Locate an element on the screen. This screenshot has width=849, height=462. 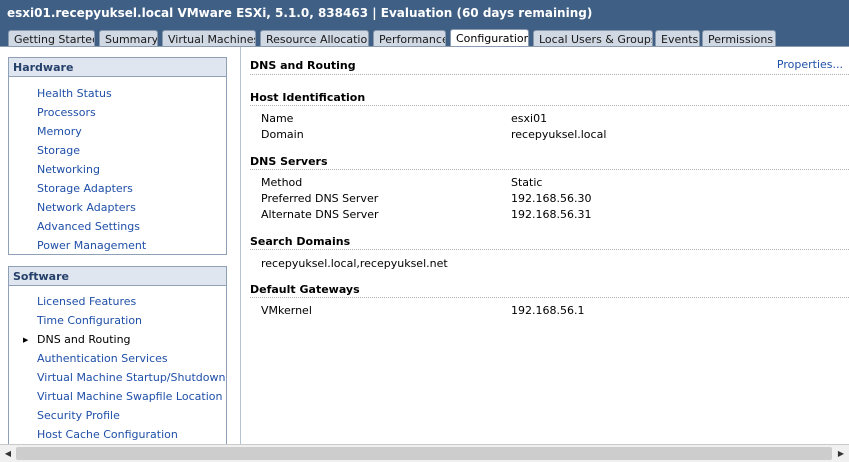
default-gateways-heading: Default Gateways is located at coordinates (549, 290).